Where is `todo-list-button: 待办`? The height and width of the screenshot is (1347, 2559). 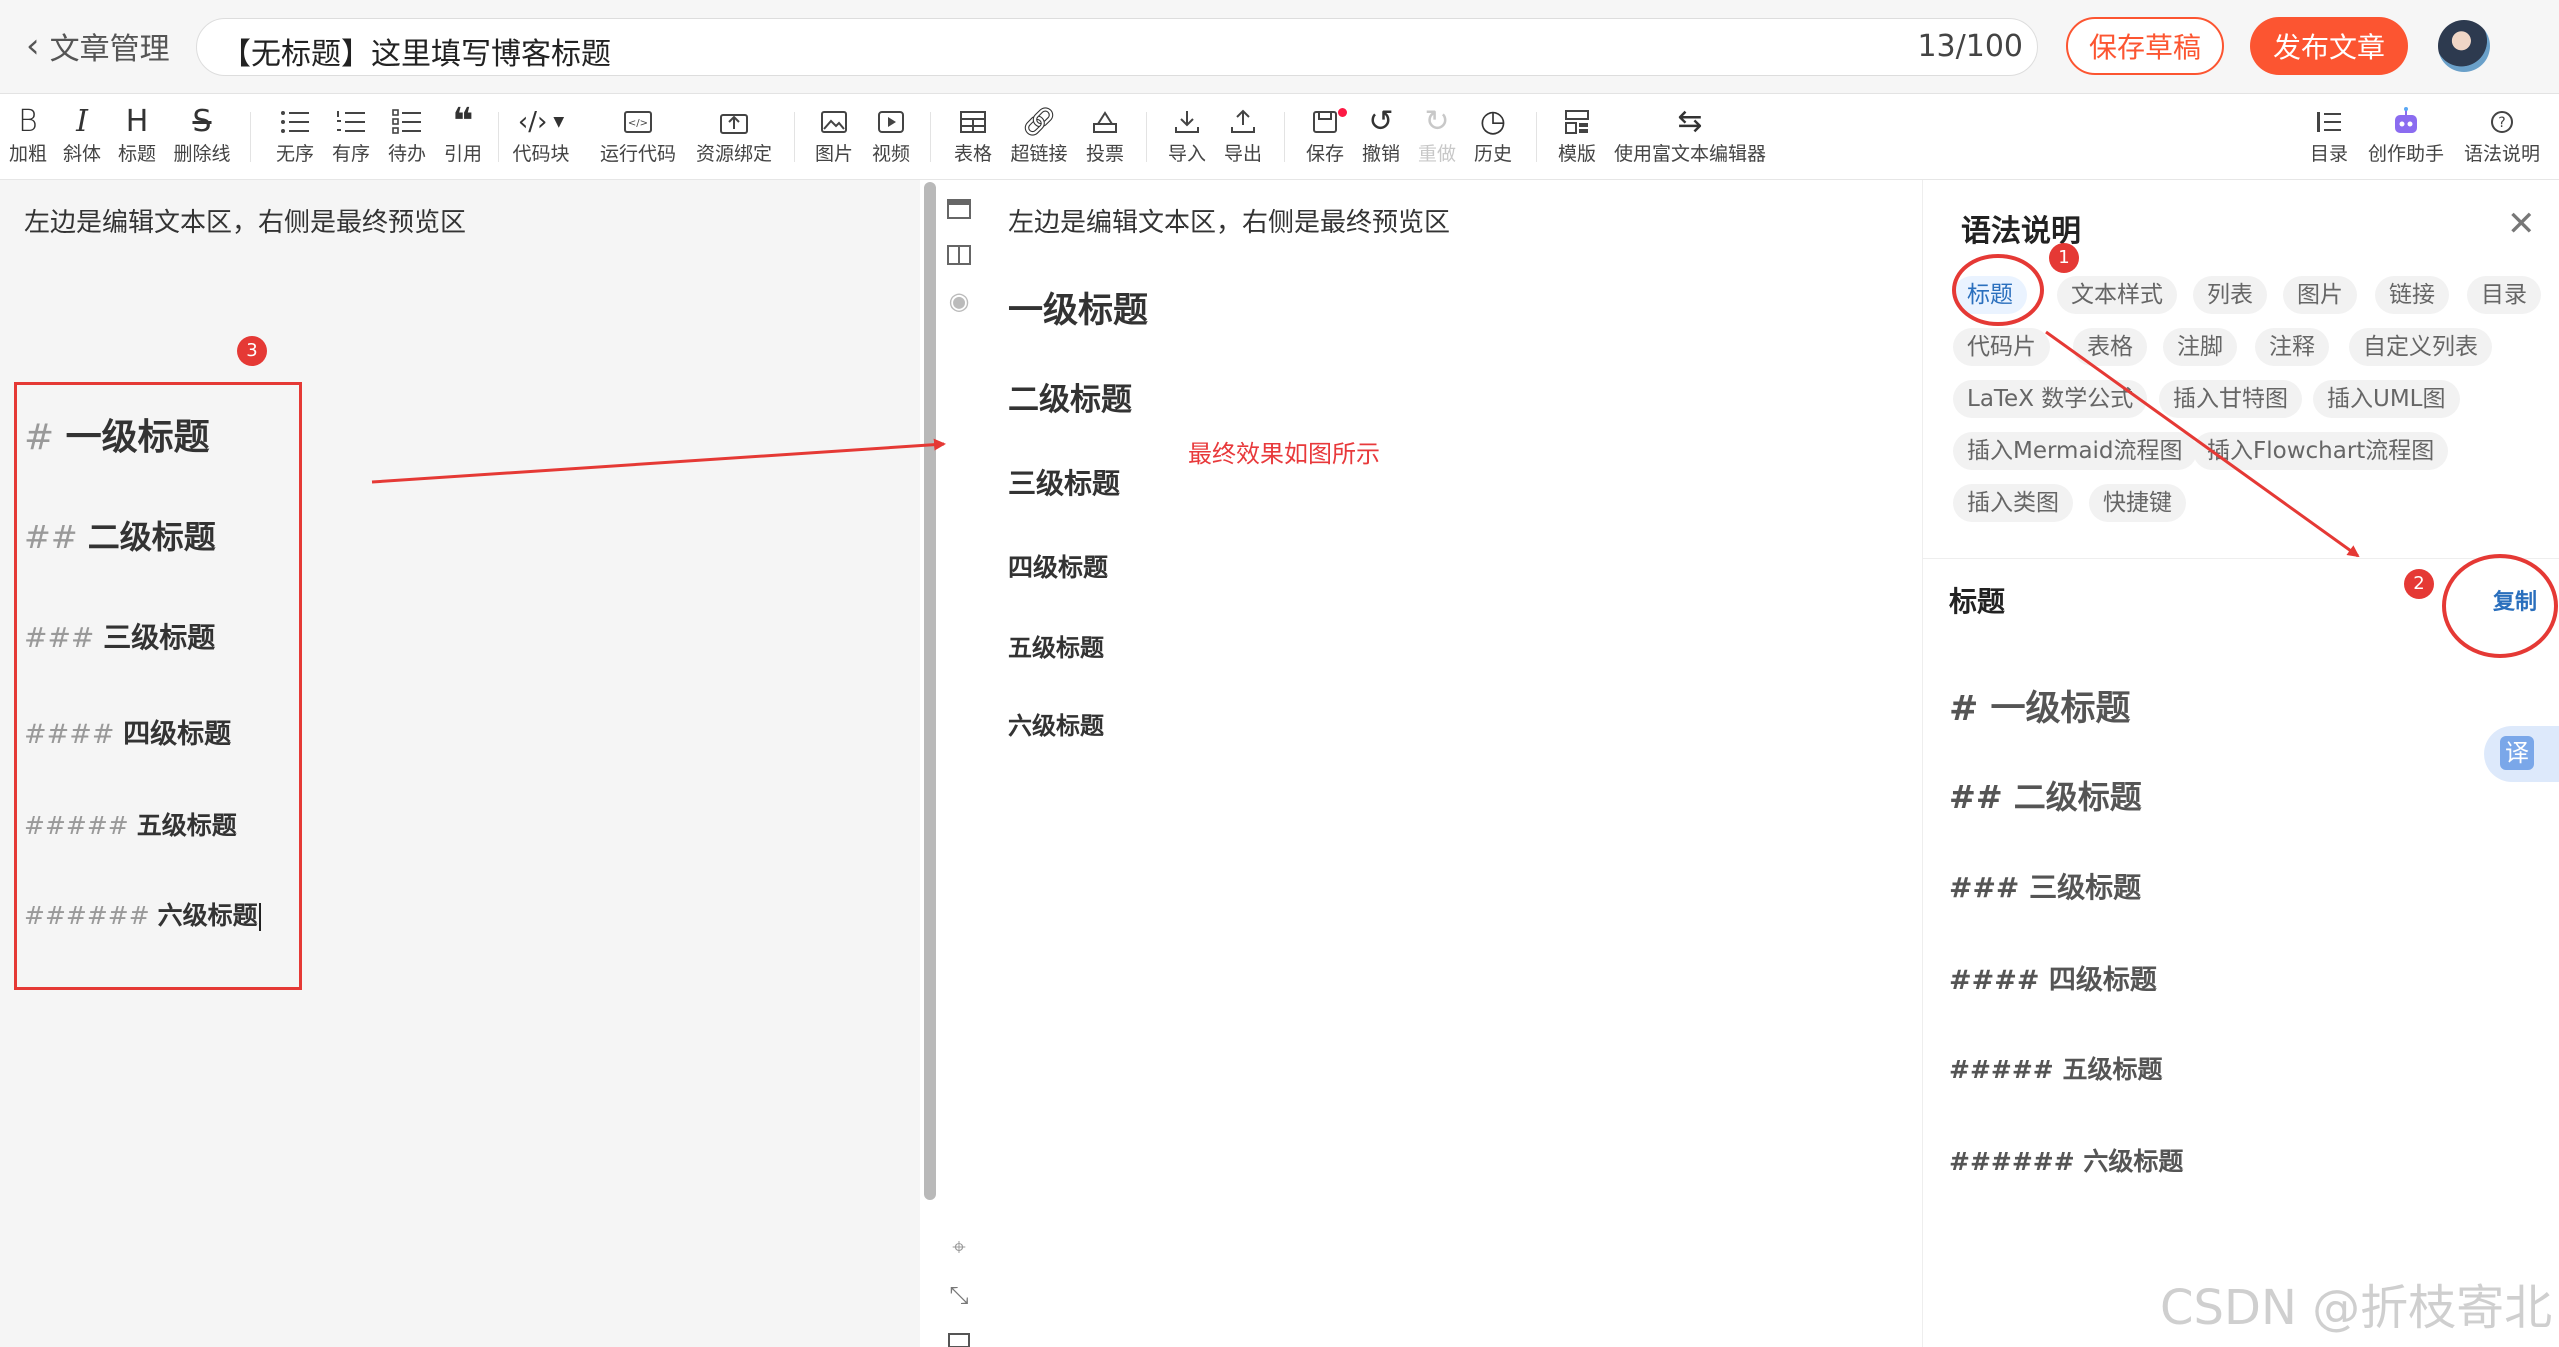
todo-list-button: 待办 is located at coordinates (407, 134).